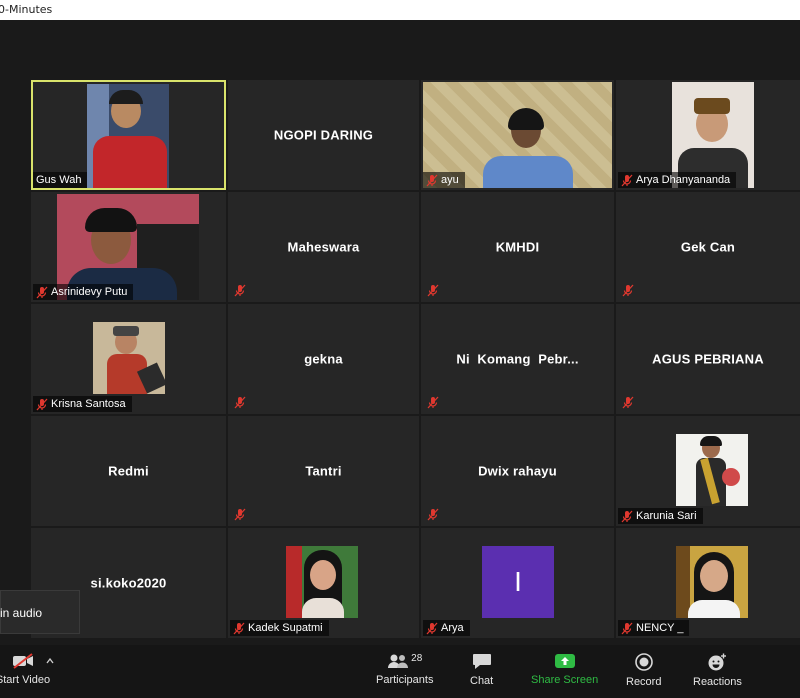  What do you see at coordinates (21, 613) in the screenshot?
I see `join-audio-text: in audio` at bounding box center [21, 613].